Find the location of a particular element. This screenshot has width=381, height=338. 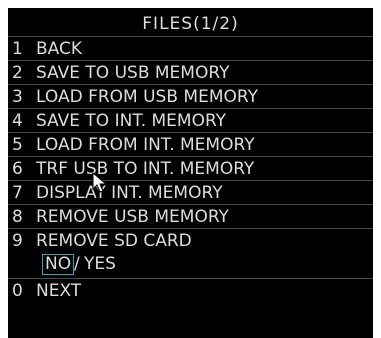

menu-item-remove-sd-card: 9 REMOVE SD CARD is located at coordinates (190, 240).